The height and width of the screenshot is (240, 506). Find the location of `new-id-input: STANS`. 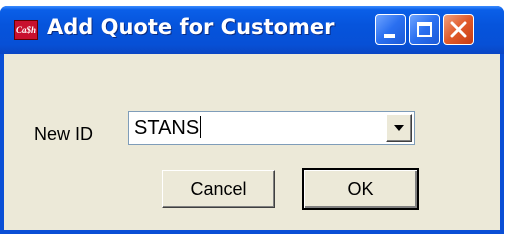

new-id-input: STANS is located at coordinates (168, 128).